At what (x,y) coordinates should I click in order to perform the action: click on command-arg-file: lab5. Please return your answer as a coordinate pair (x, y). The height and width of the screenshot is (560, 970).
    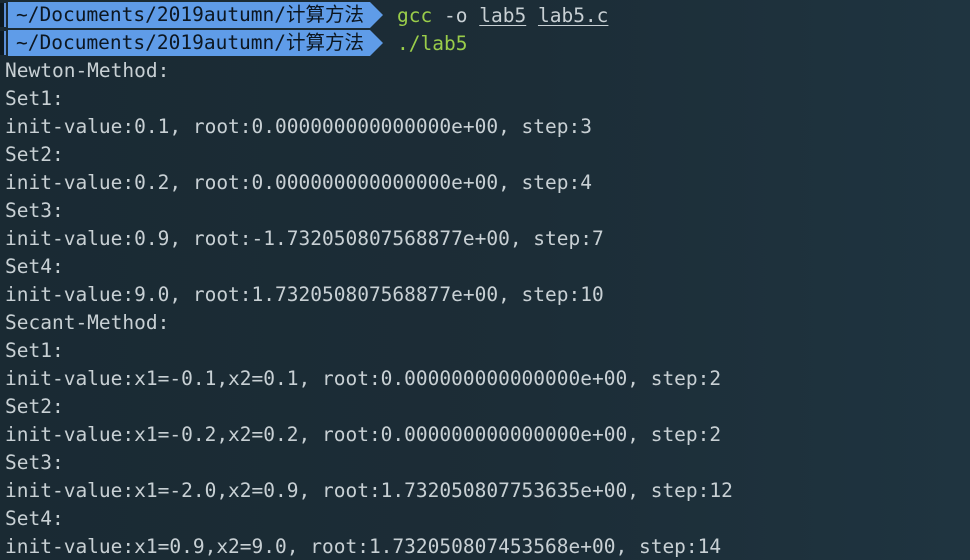
    Looking at the image, I should click on (503, 15).